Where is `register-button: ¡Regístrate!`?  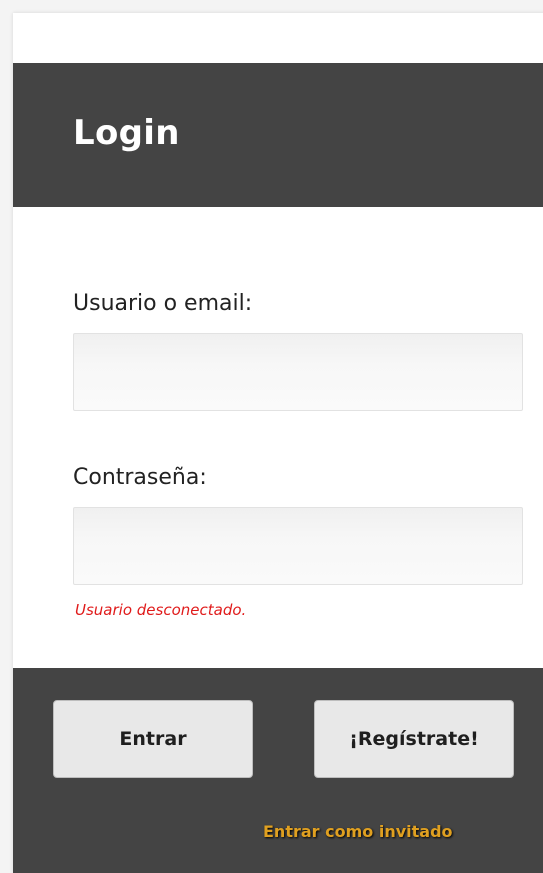
register-button: ¡Regístrate! is located at coordinates (414, 739).